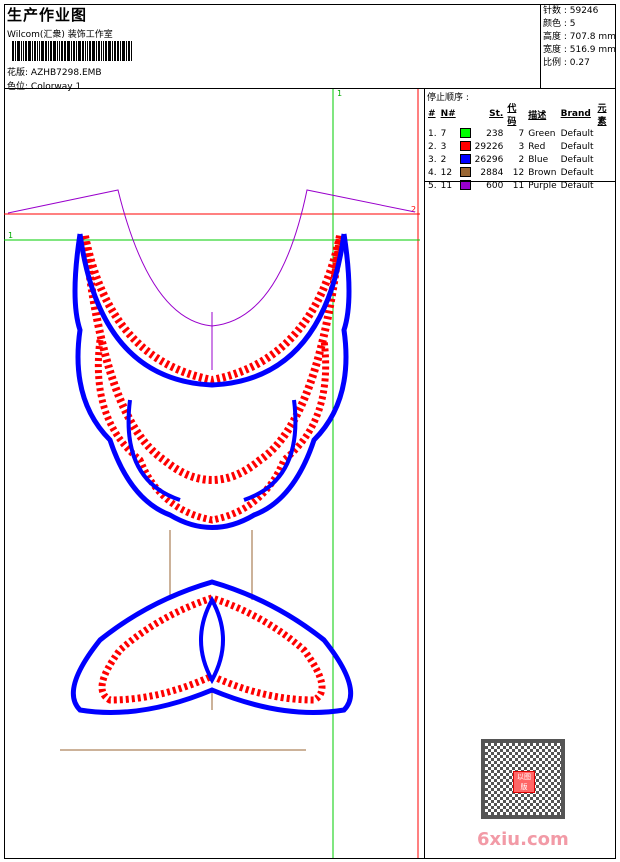 This screenshot has width=620, height=862. Describe the element at coordinates (465, 114) in the screenshot. I see `col-swatch` at that location.